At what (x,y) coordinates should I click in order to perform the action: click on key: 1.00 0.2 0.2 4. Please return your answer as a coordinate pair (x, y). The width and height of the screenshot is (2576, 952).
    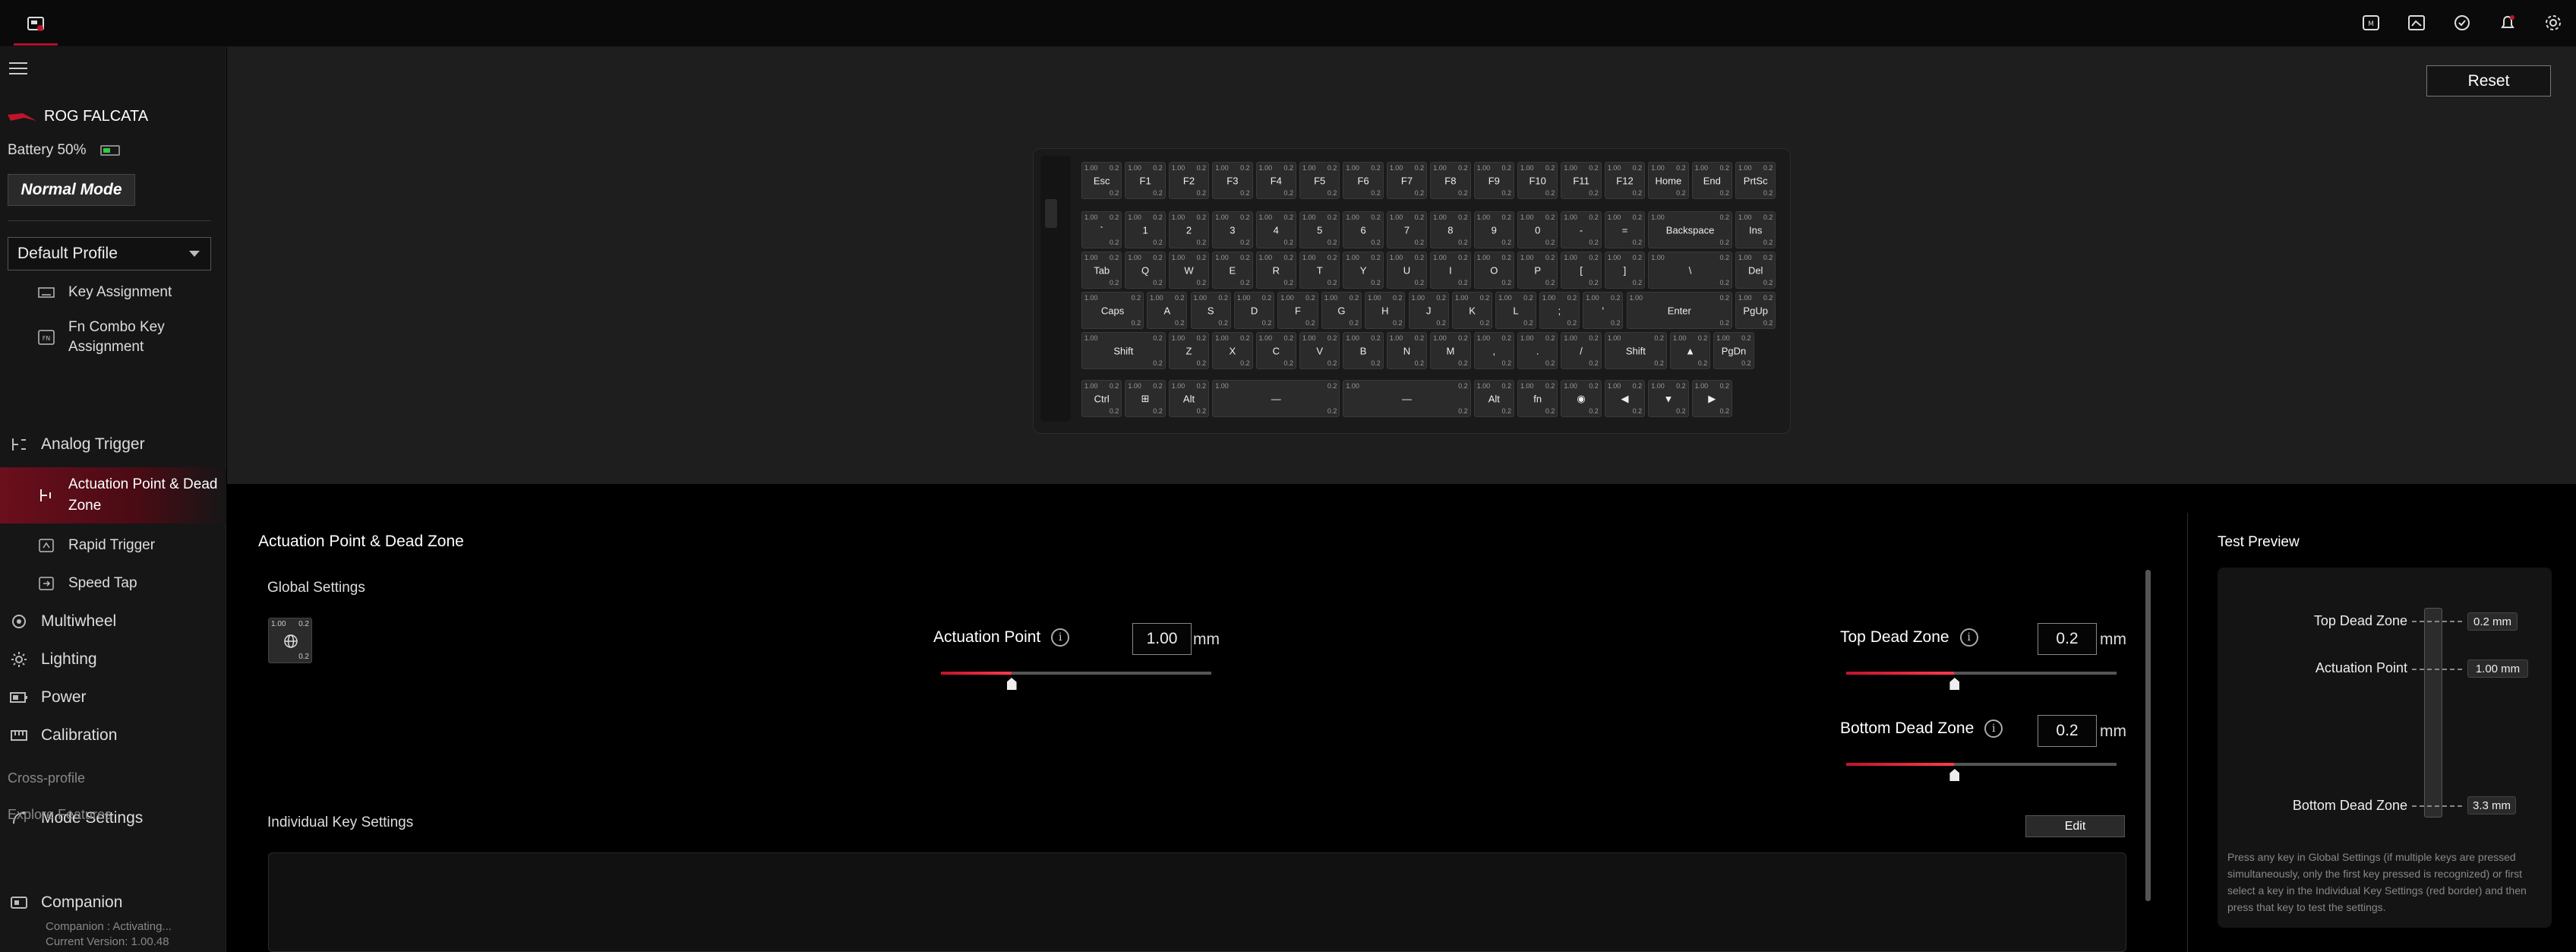
    Looking at the image, I should click on (1275, 229).